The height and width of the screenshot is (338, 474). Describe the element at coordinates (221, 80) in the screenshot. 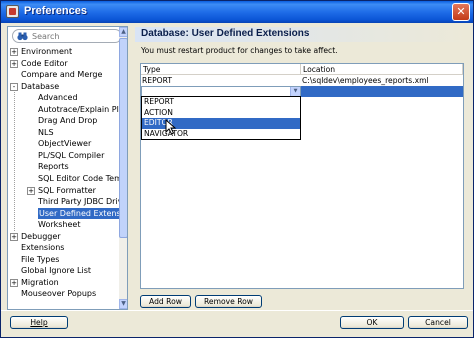

I see `cell-type: REPORT` at that location.